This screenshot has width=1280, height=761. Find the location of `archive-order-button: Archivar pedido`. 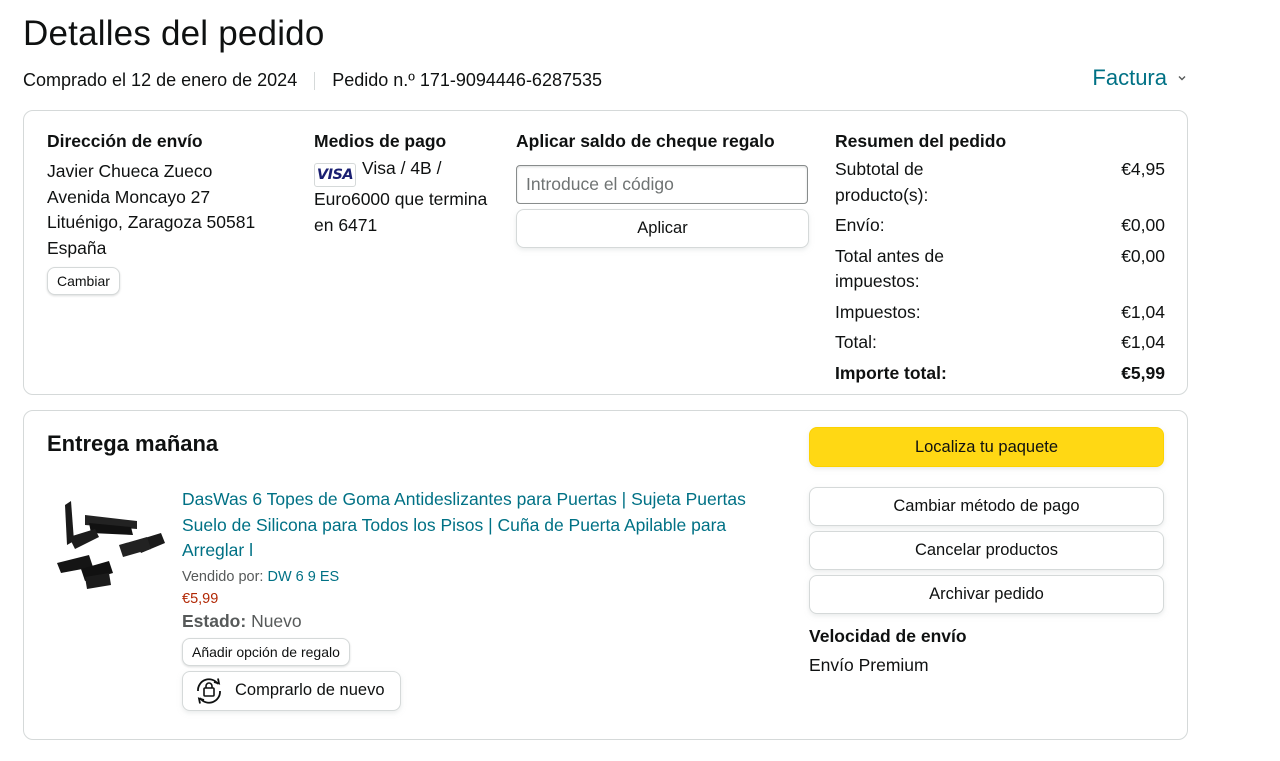

archive-order-button: Archivar pedido is located at coordinates (986, 594).